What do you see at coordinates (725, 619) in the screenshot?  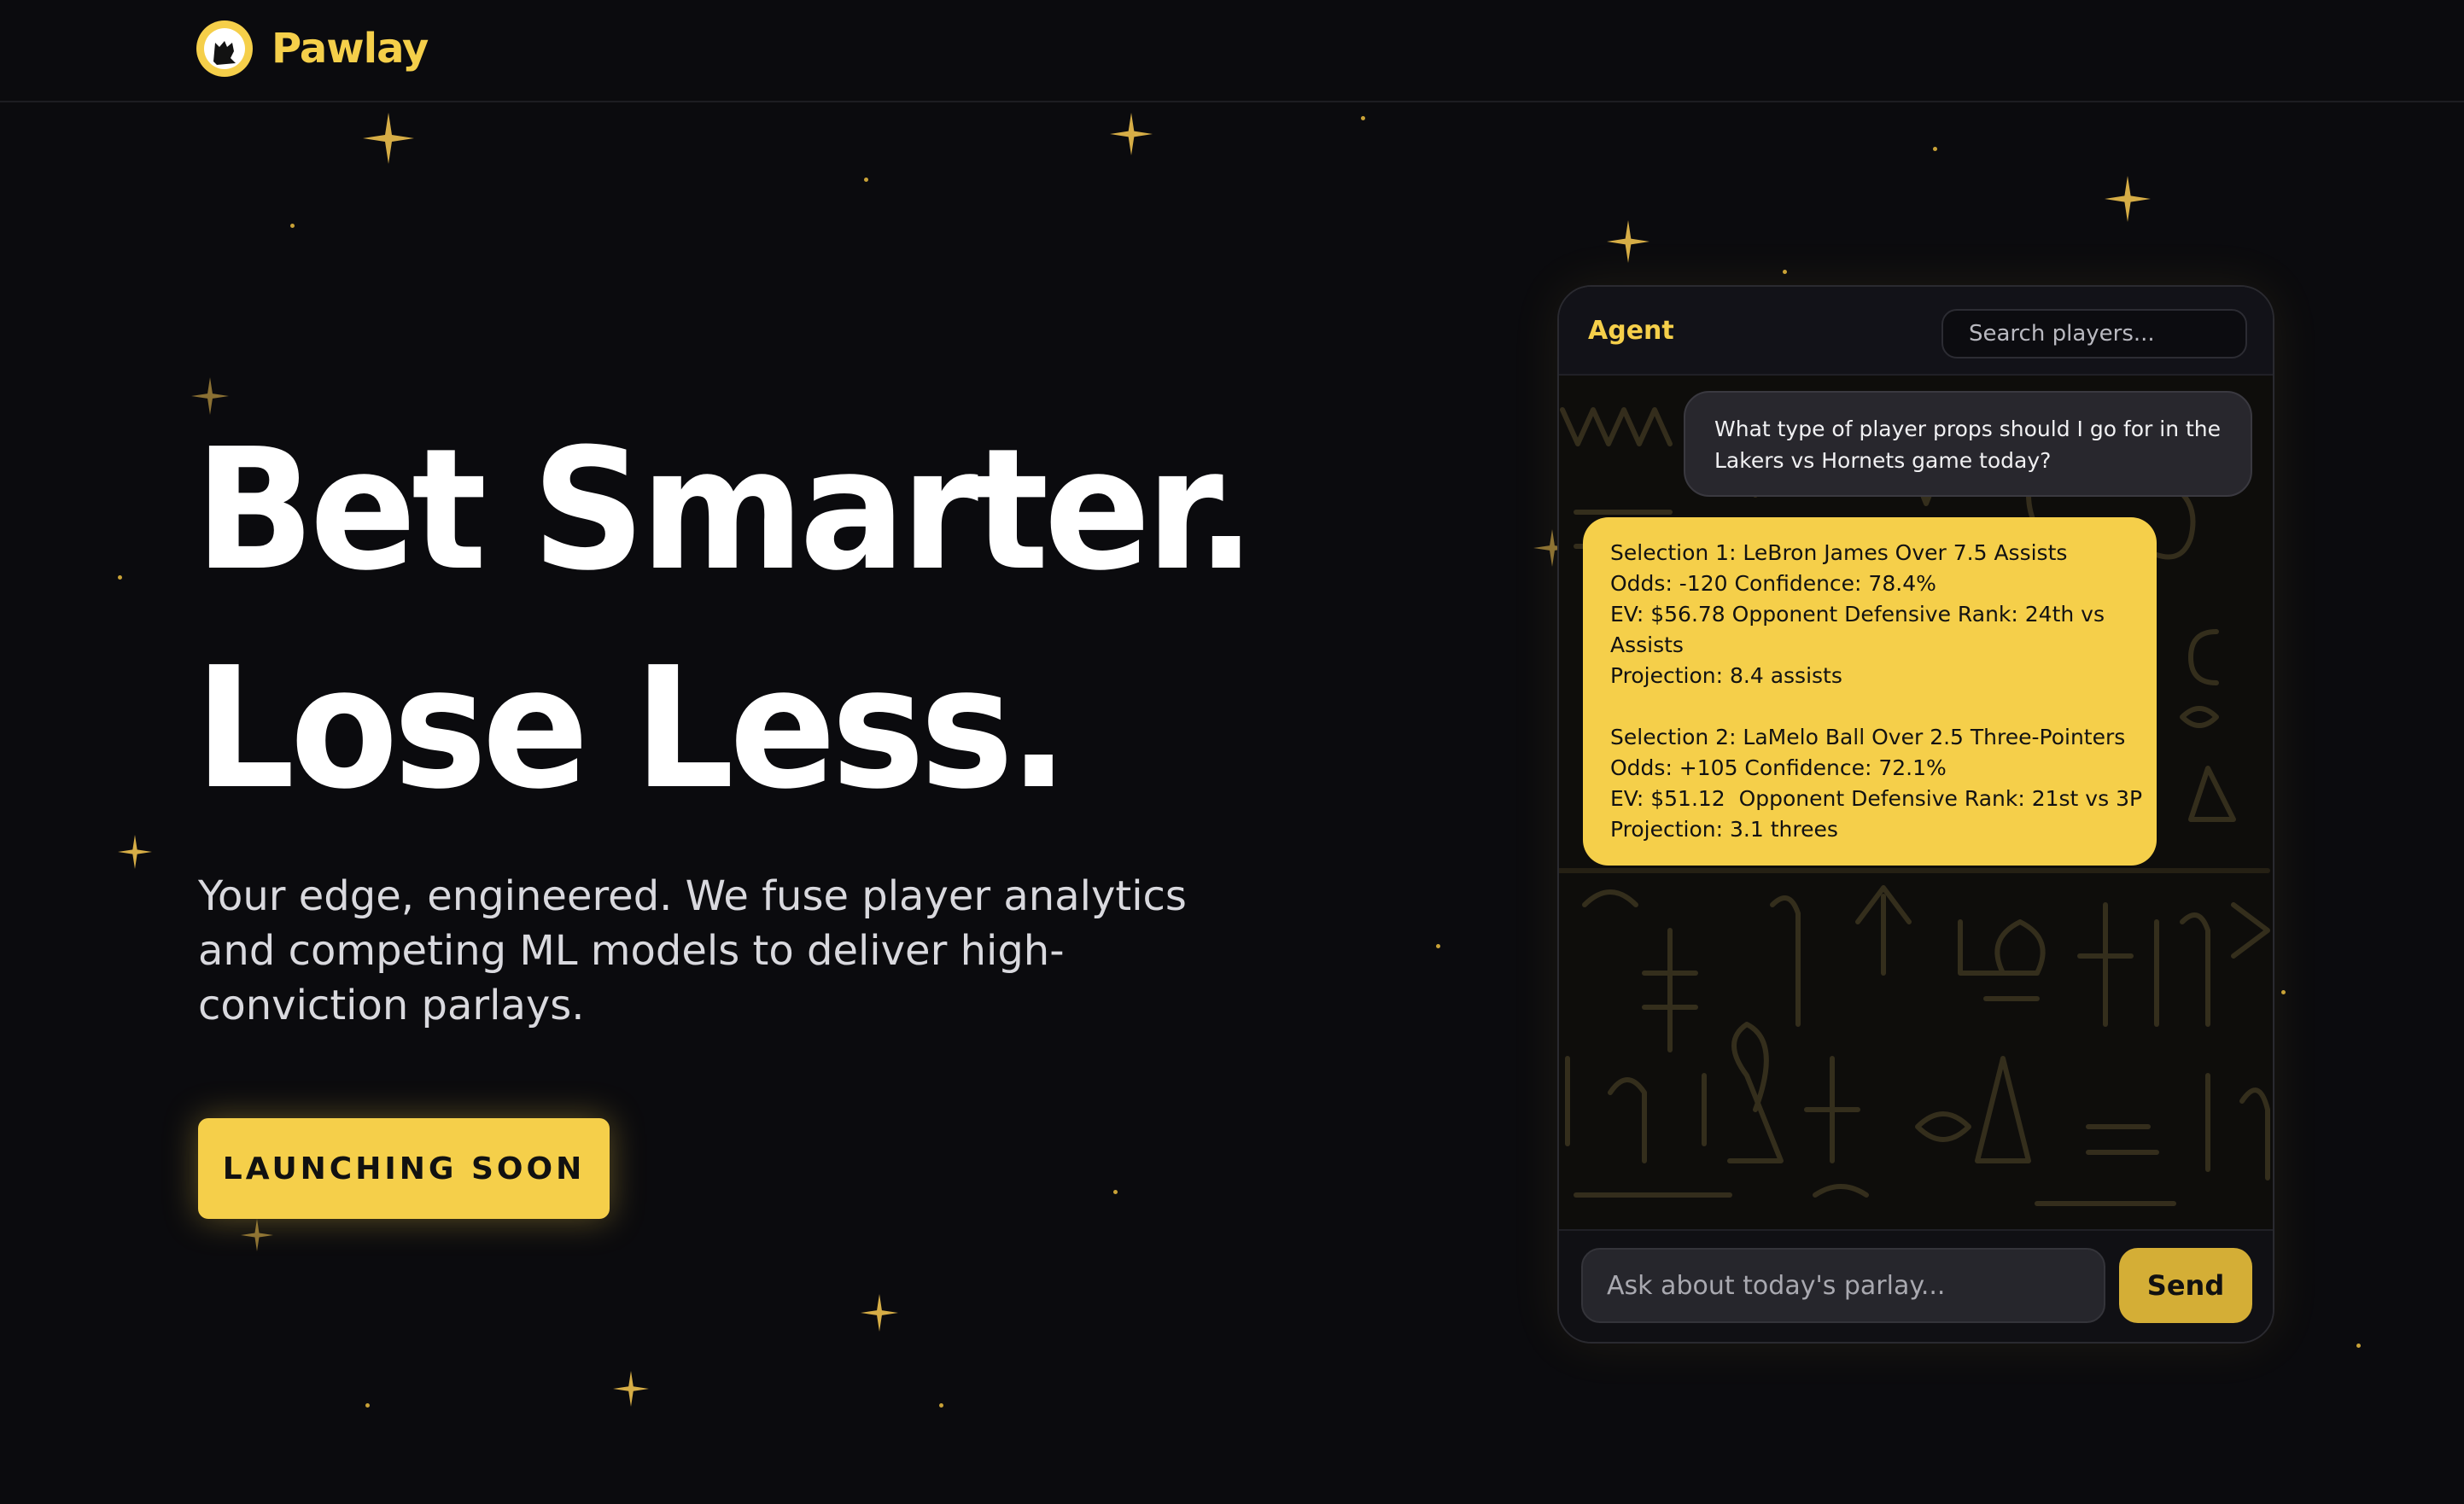 I see `hero-headline: Bet Smarter. Lose Less.` at bounding box center [725, 619].